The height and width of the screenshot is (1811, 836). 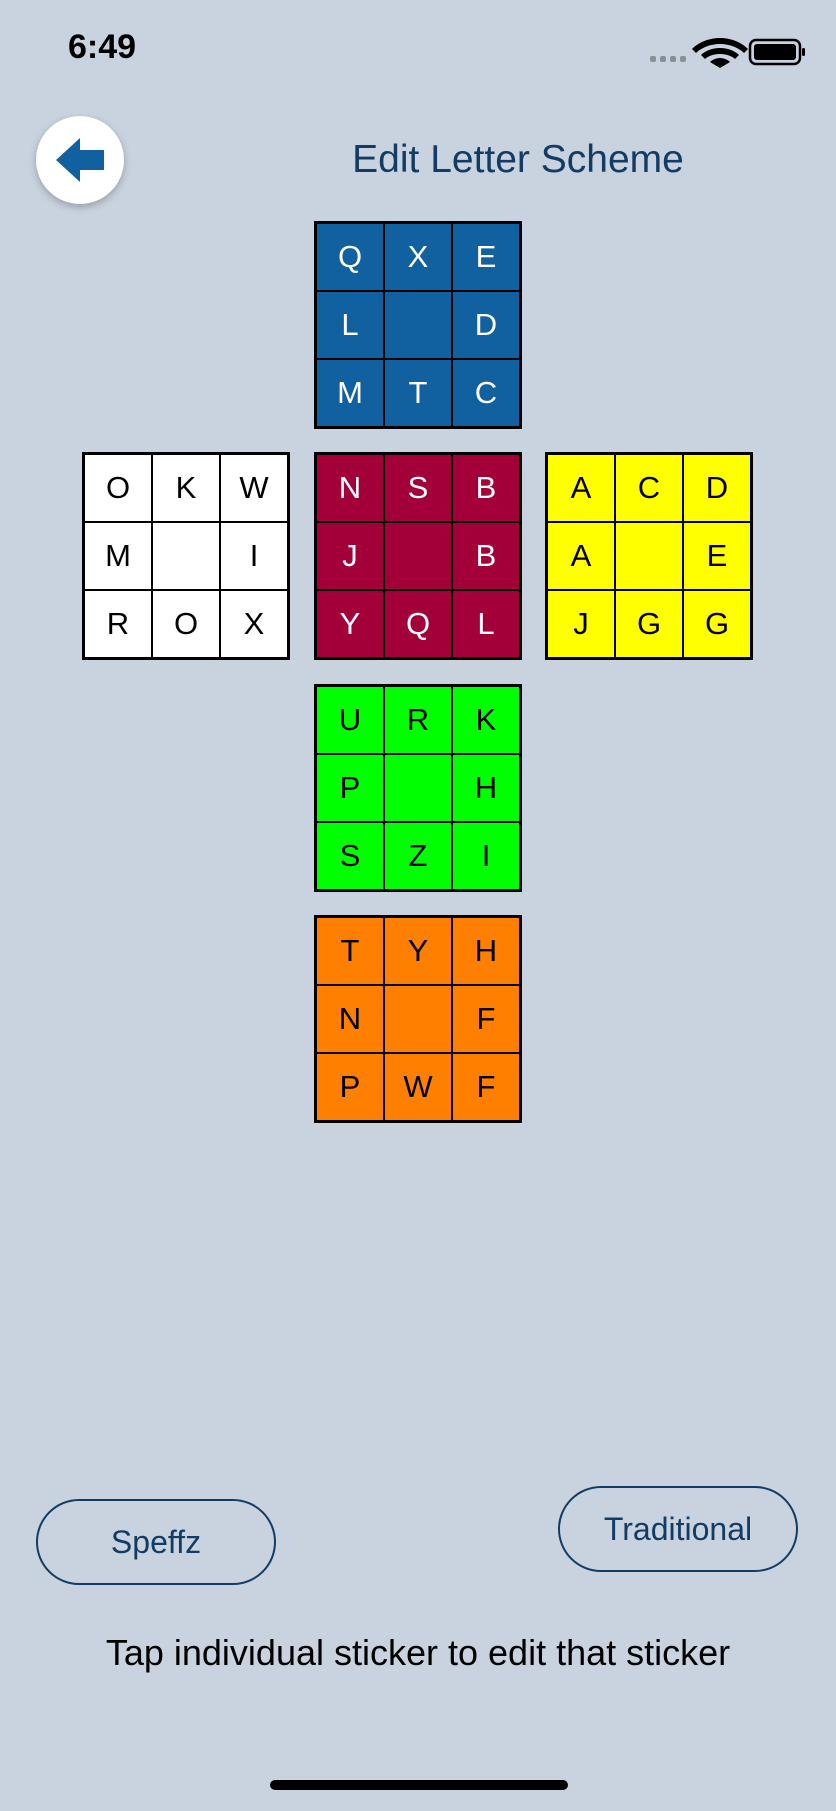 I want to click on sticker-front-6: Y, so click(x=350, y=624).